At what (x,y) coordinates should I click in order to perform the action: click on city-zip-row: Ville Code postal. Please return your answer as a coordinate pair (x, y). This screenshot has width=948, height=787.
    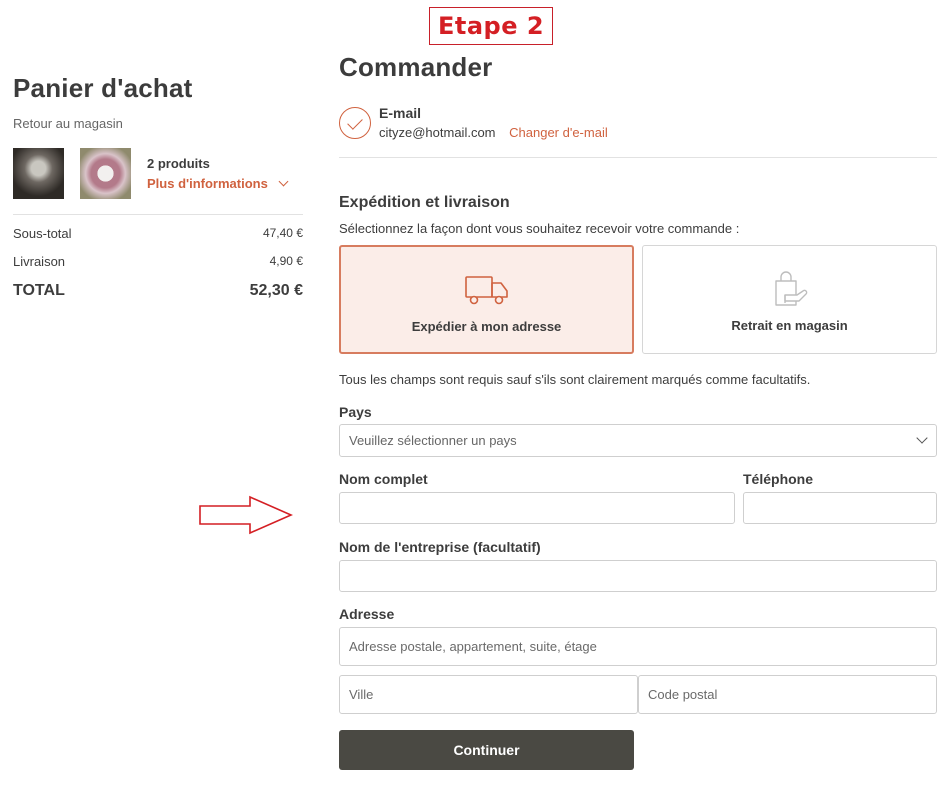
    Looking at the image, I should click on (638, 694).